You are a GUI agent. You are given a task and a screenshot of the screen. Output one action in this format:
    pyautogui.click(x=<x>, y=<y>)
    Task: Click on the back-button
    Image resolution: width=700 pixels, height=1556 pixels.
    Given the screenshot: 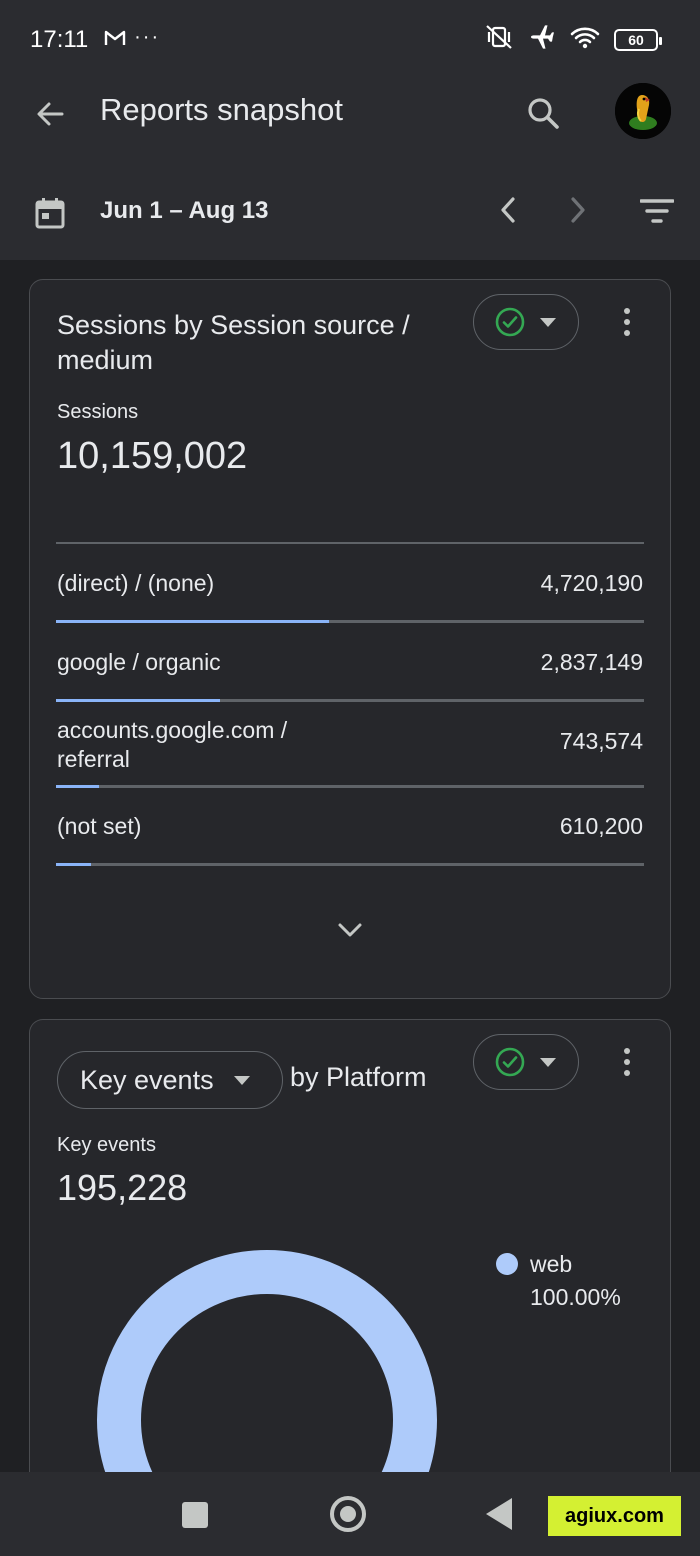 What is the action you would take?
    pyautogui.click(x=50, y=114)
    